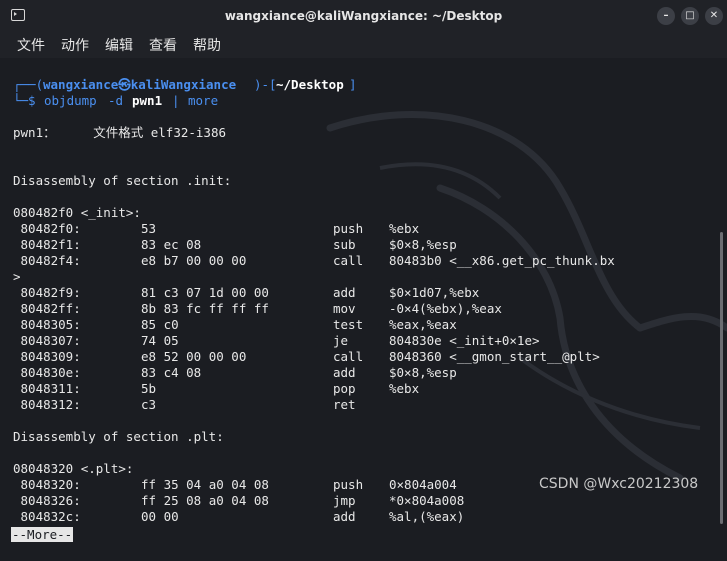 The height and width of the screenshot is (561, 727). What do you see at coordinates (348, 324) in the screenshot?
I see `disasm-op: test` at bounding box center [348, 324].